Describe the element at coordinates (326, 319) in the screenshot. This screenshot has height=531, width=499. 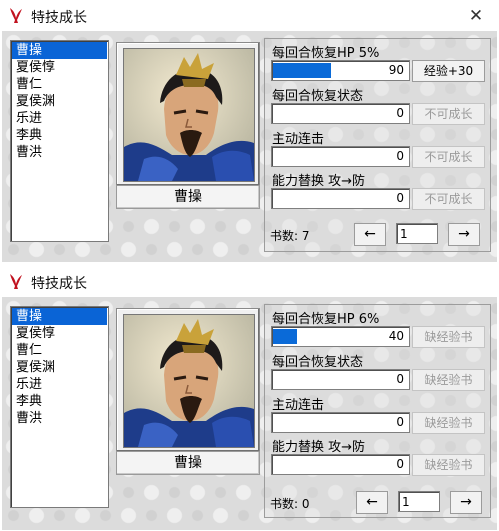
I see `skill-label: 每回合恢复HP 6%` at that location.